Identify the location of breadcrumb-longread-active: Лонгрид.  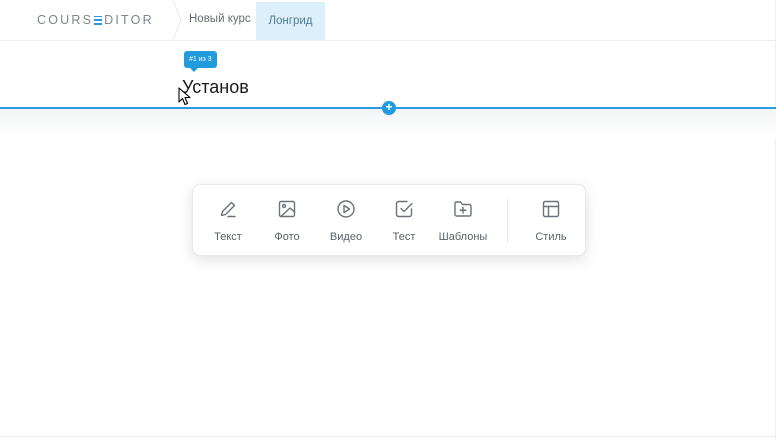
(290, 21).